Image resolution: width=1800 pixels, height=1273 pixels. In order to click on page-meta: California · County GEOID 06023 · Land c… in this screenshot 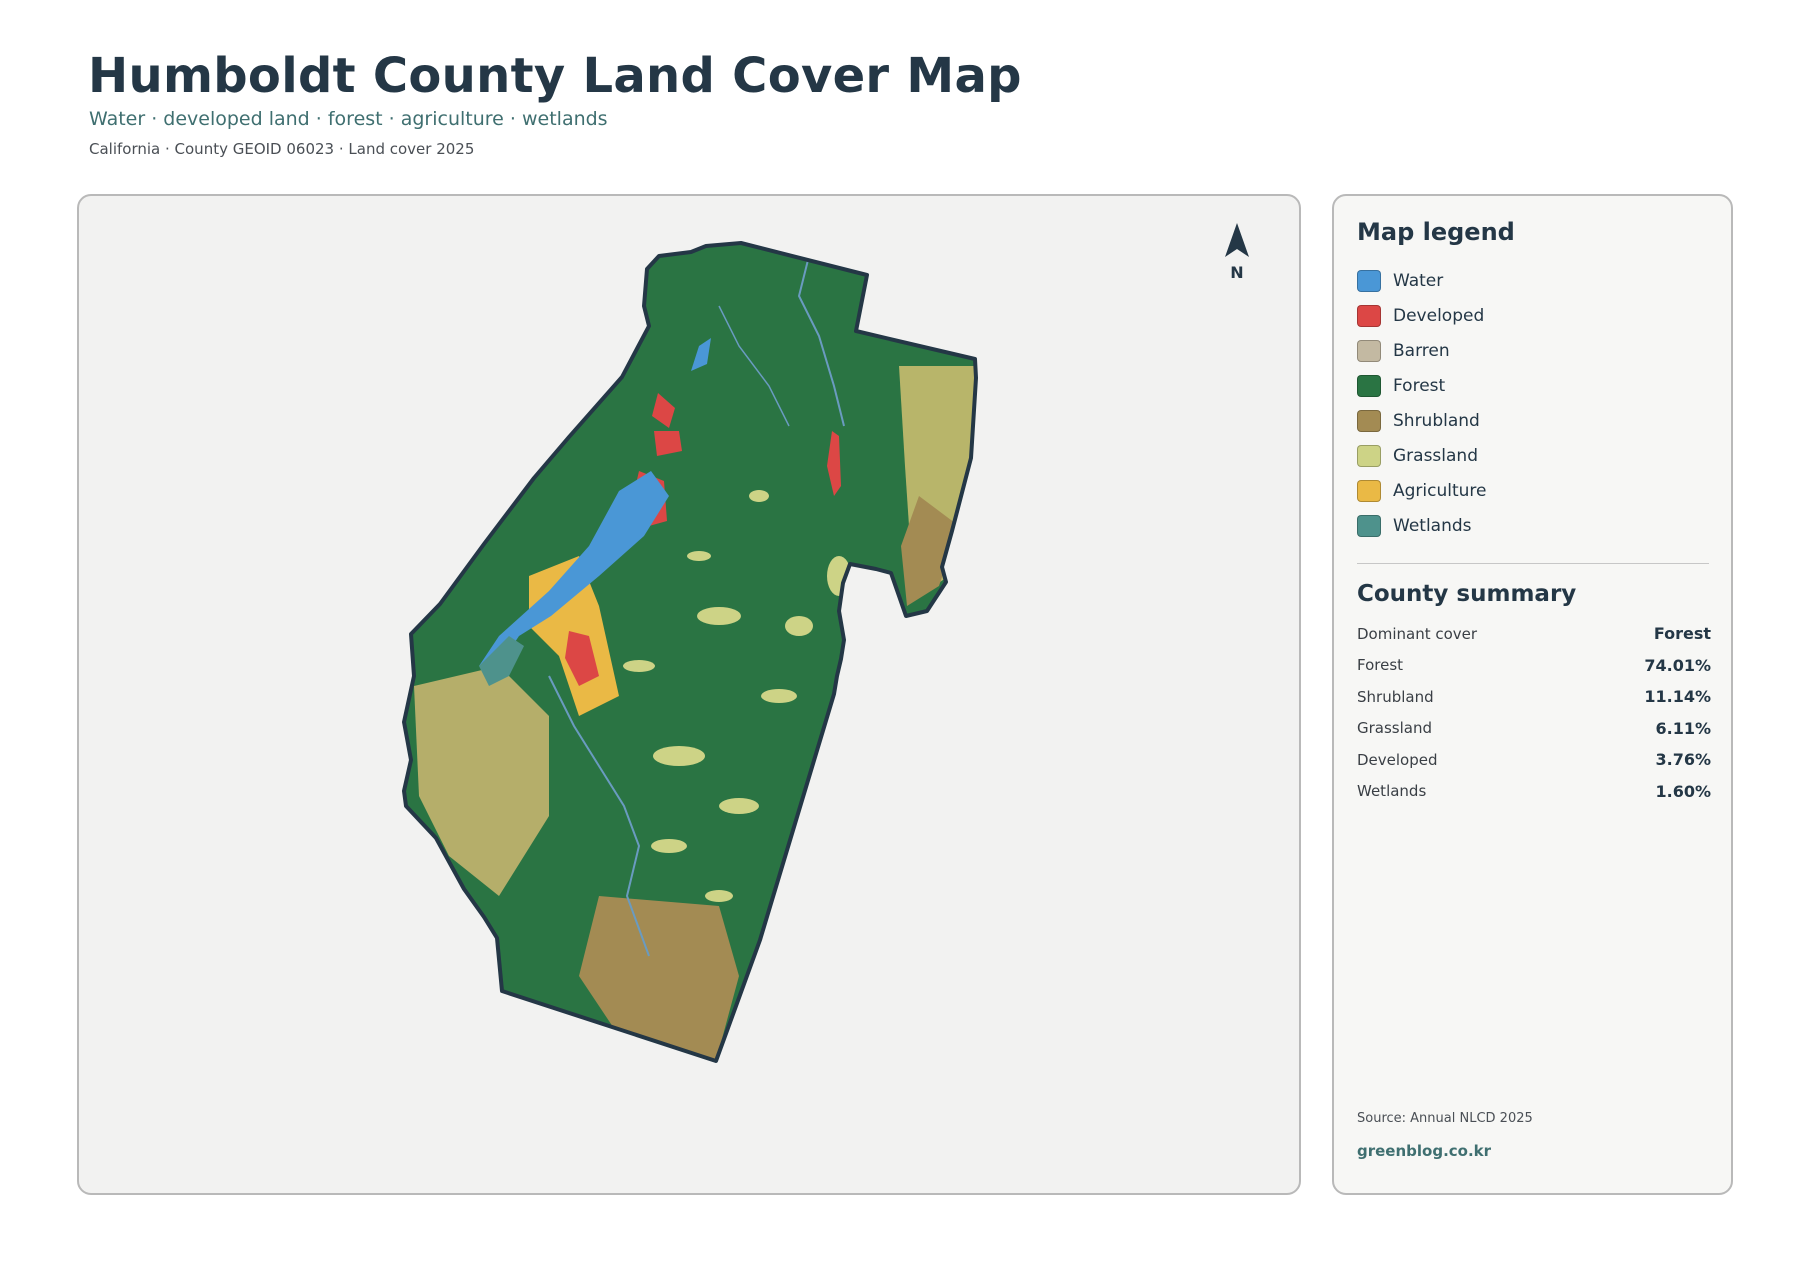, I will do `click(282, 149)`.